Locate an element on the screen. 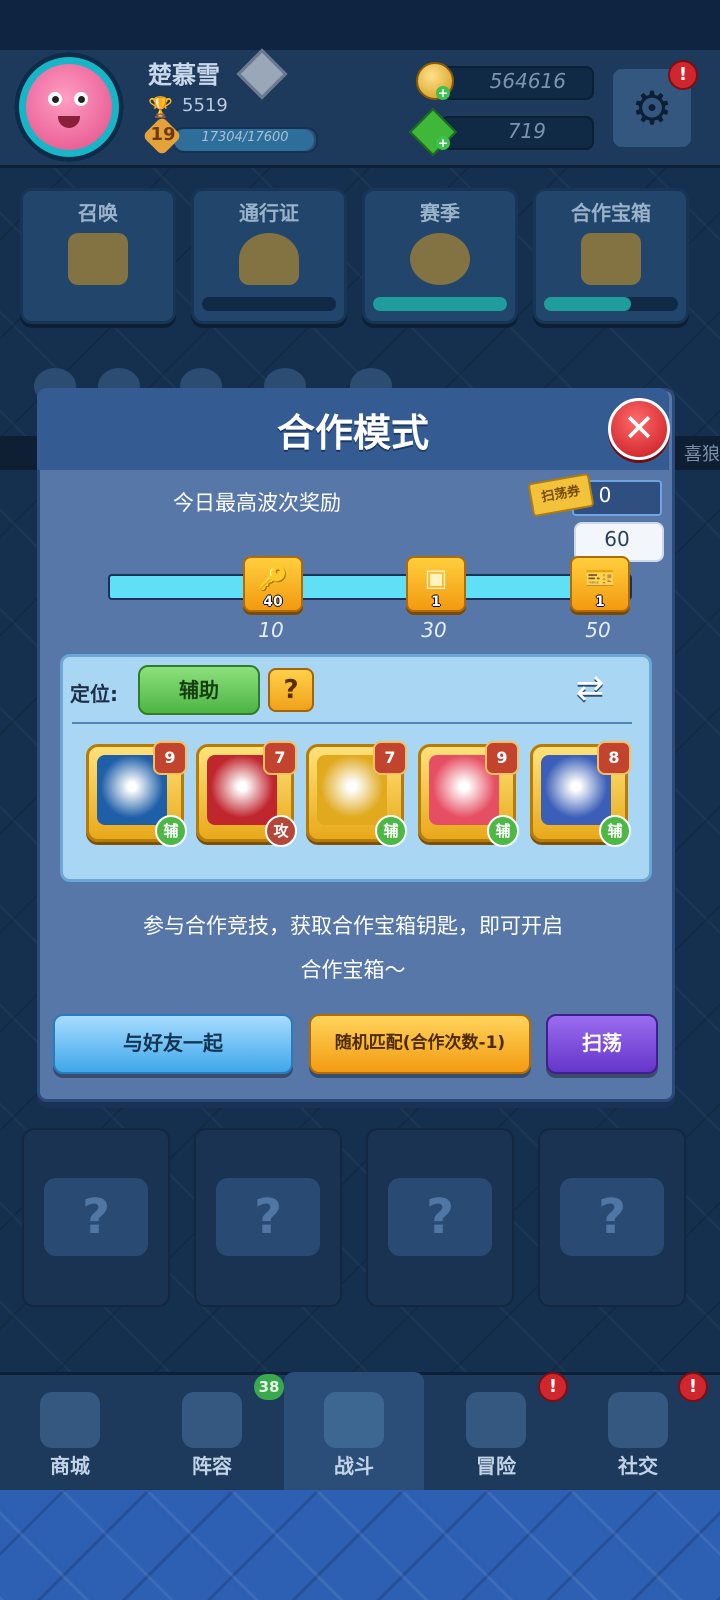 The height and width of the screenshot is (1600, 720). add-gem-icon: + is located at coordinates (443, 143).